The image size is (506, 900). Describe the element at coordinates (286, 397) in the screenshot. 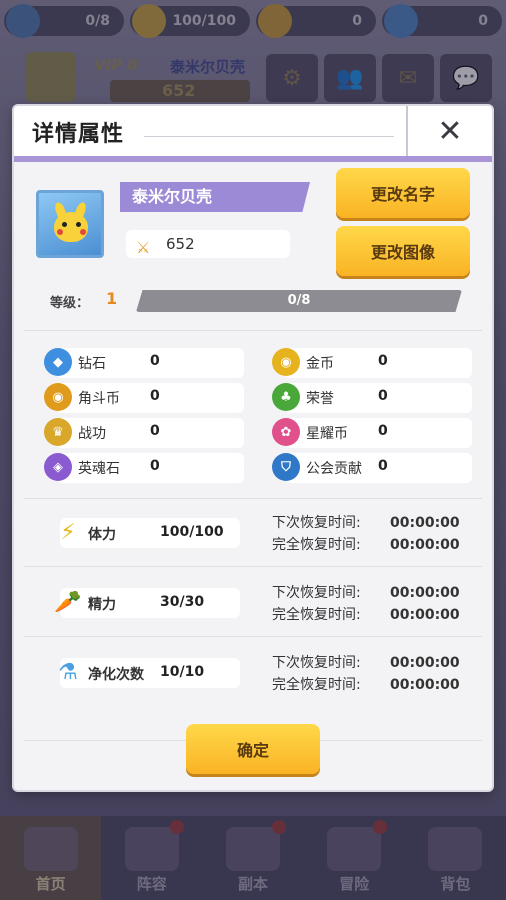

I see `honor-icon: ♣` at that location.